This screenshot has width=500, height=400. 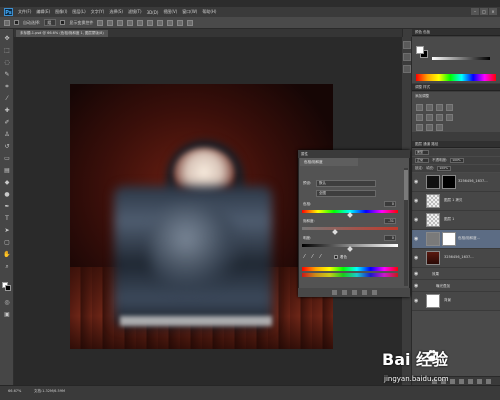 I want to click on auto-select-dropdown: 组, so click(x=50, y=22).